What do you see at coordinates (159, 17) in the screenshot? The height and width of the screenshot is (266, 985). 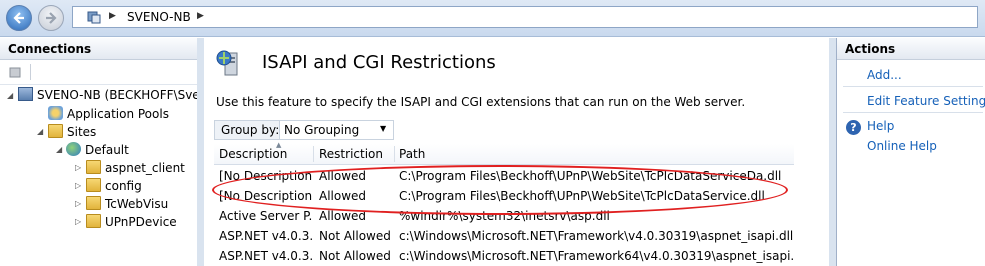 I see `breadcrumb-server: SVENO-NB` at bounding box center [159, 17].